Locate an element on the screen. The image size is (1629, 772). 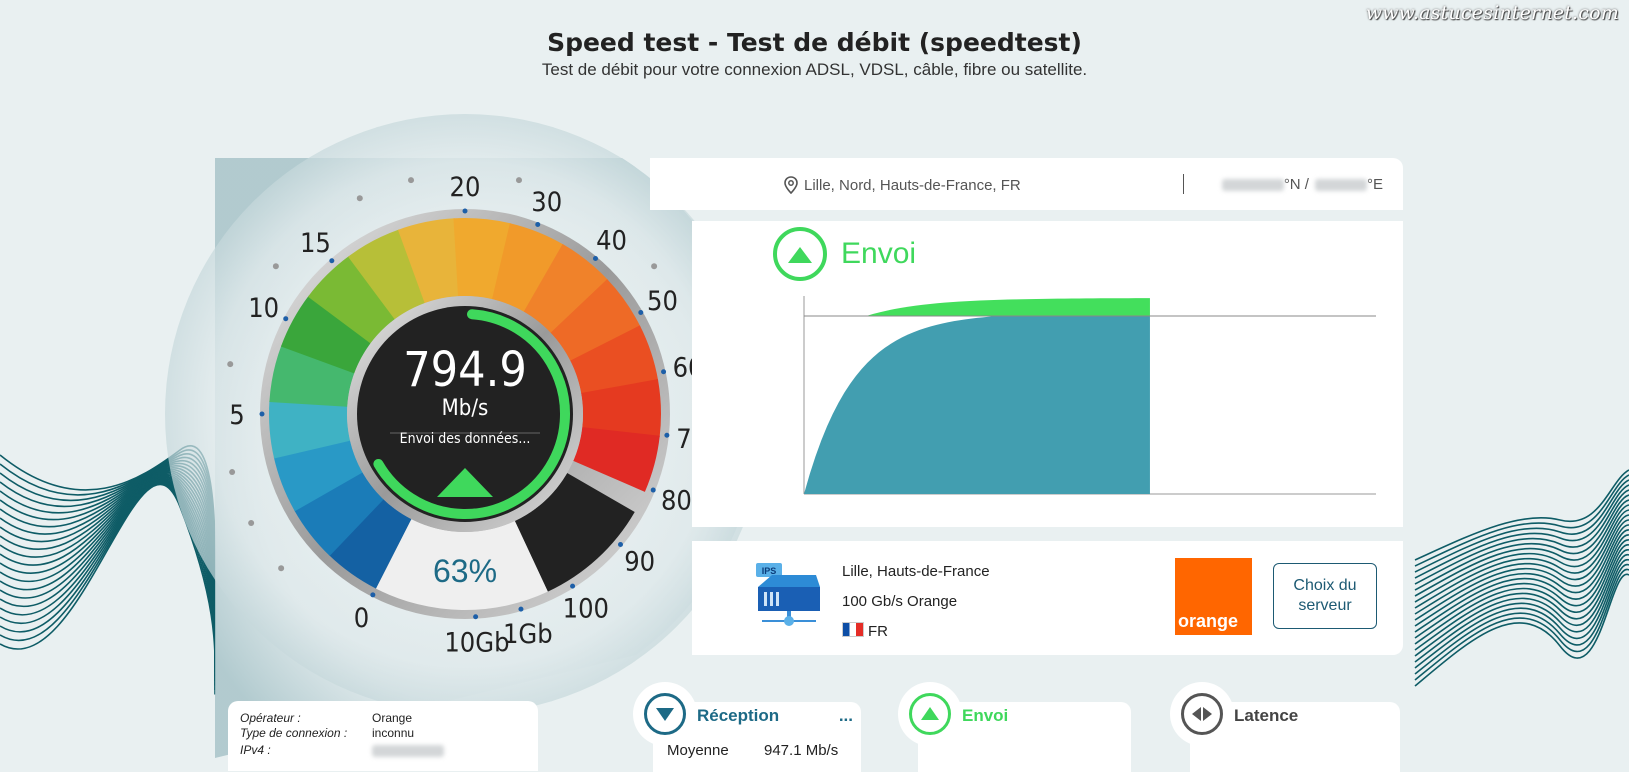
reception-badge is located at coordinates (665, 714).